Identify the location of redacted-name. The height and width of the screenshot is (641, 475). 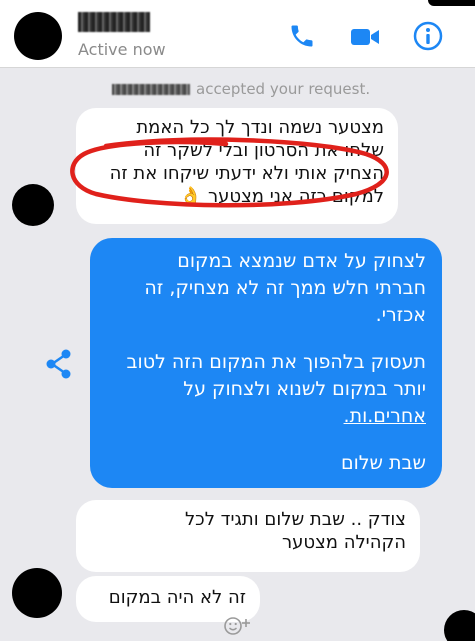
(151, 89).